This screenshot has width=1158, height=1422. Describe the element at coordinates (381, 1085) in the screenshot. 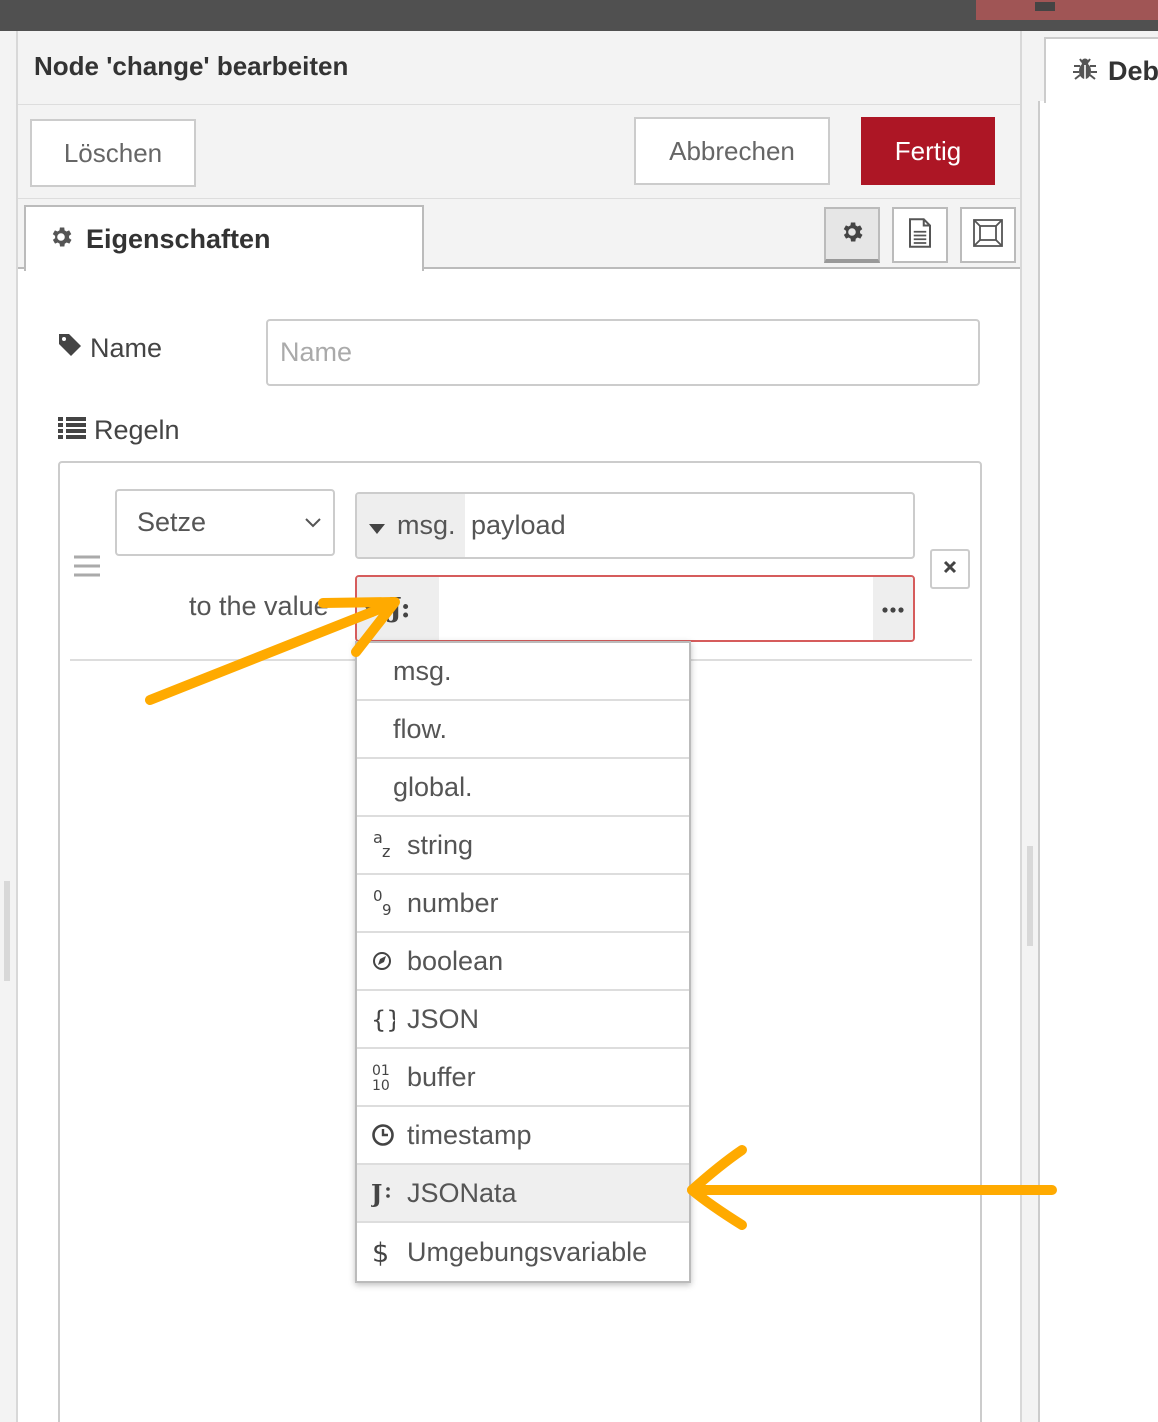

I see `svg-text: 10` at that location.